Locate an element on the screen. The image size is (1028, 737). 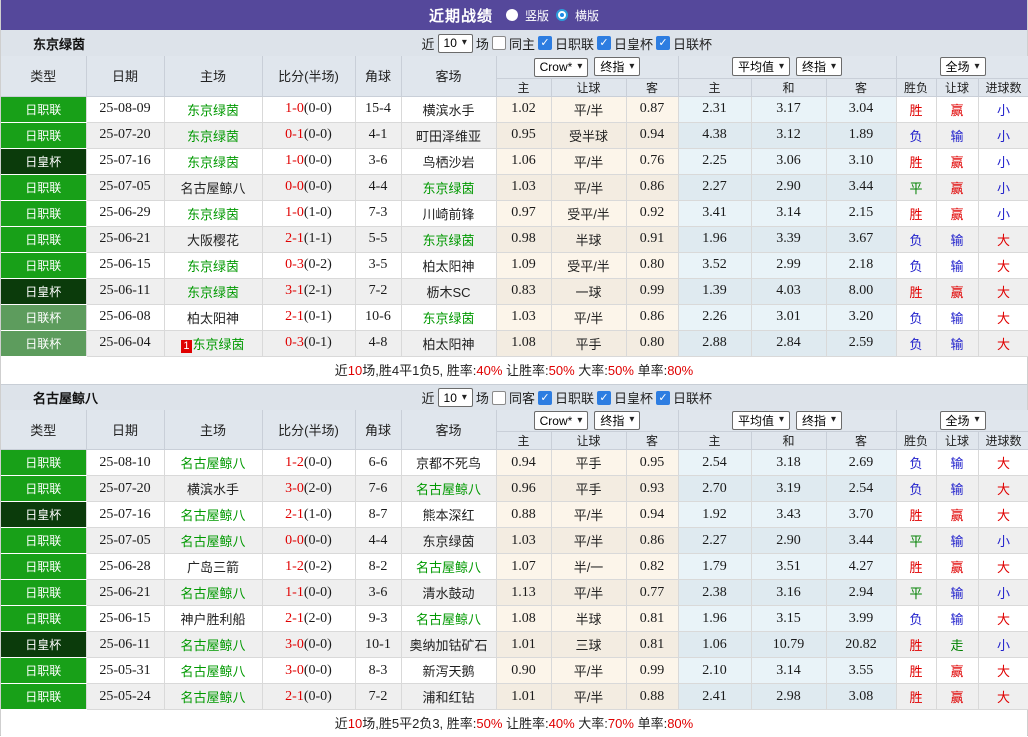
date-cell: 25-06-21 is located at coordinates (125, 592).